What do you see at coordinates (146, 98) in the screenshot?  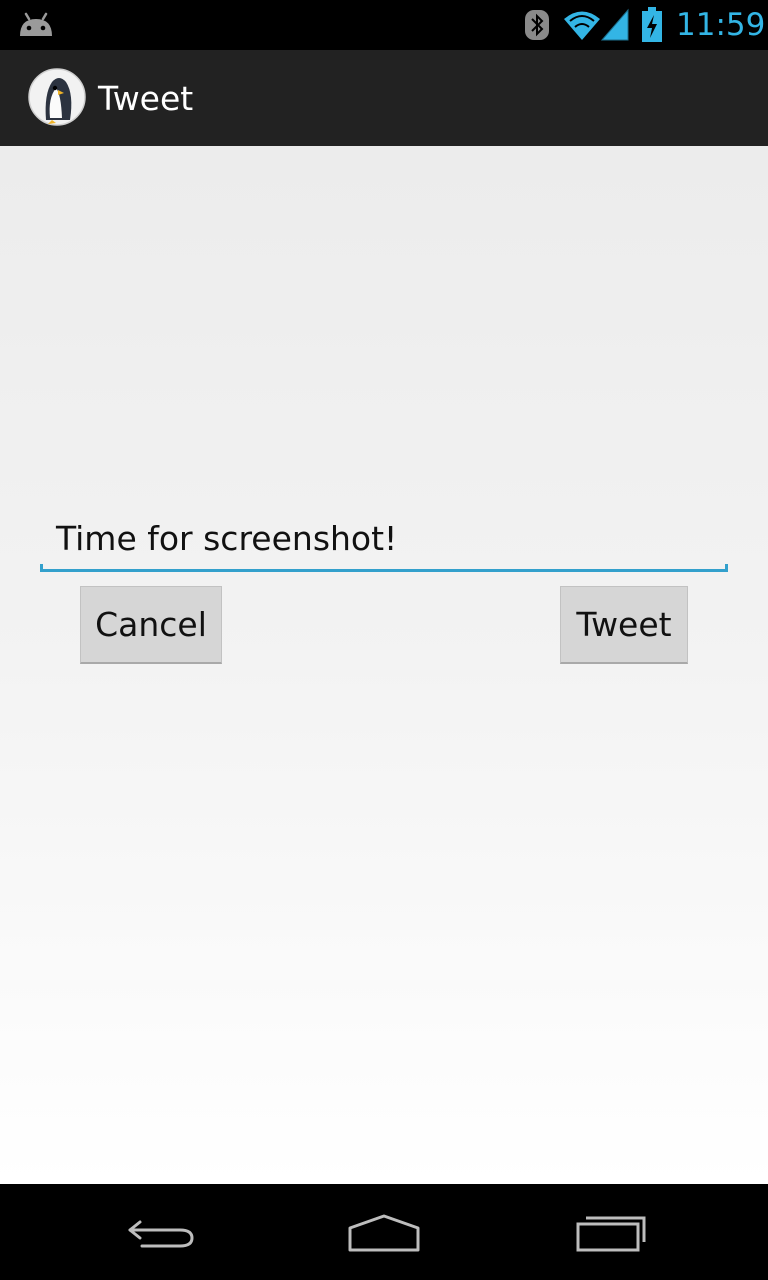 I see `page-title: Tweet` at bounding box center [146, 98].